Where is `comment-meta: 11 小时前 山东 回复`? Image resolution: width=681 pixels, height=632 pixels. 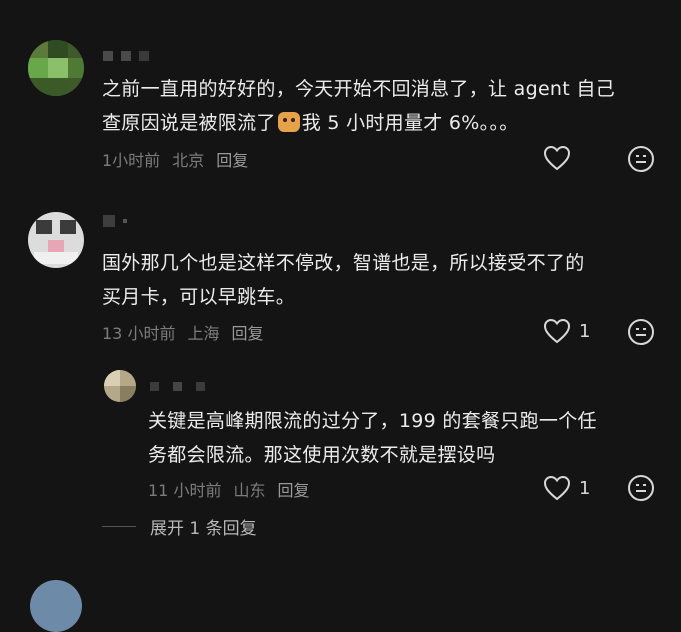 comment-meta: 11 小时前 山东 回复 is located at coordinates (228, 489).